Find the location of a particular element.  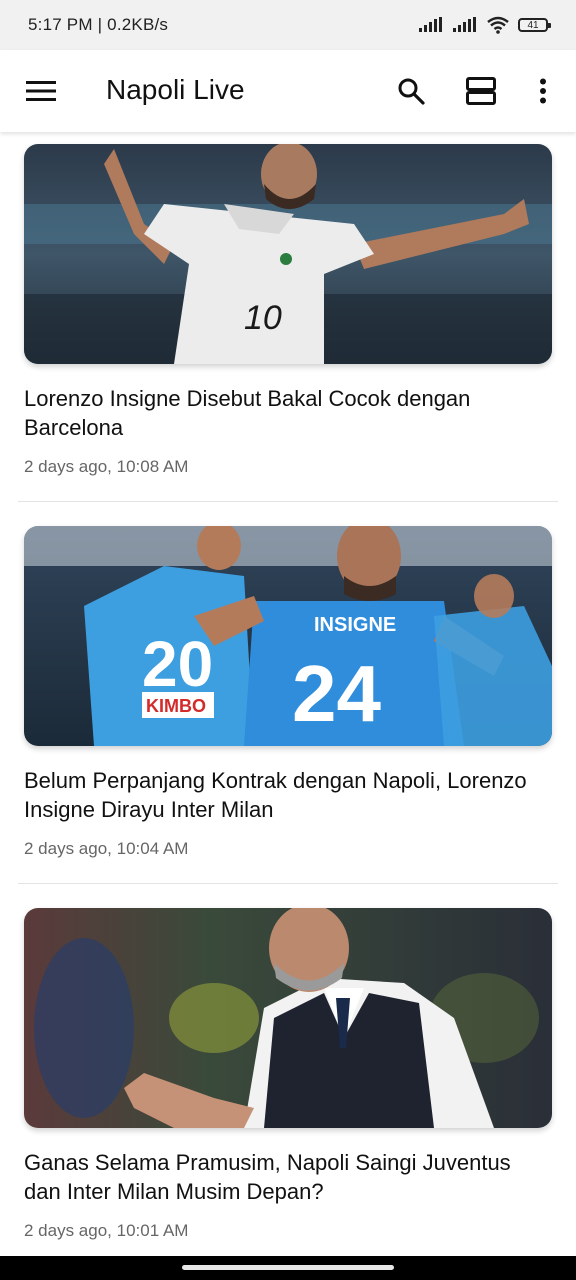

more-vert-icon is located at coordinates (543, 91).